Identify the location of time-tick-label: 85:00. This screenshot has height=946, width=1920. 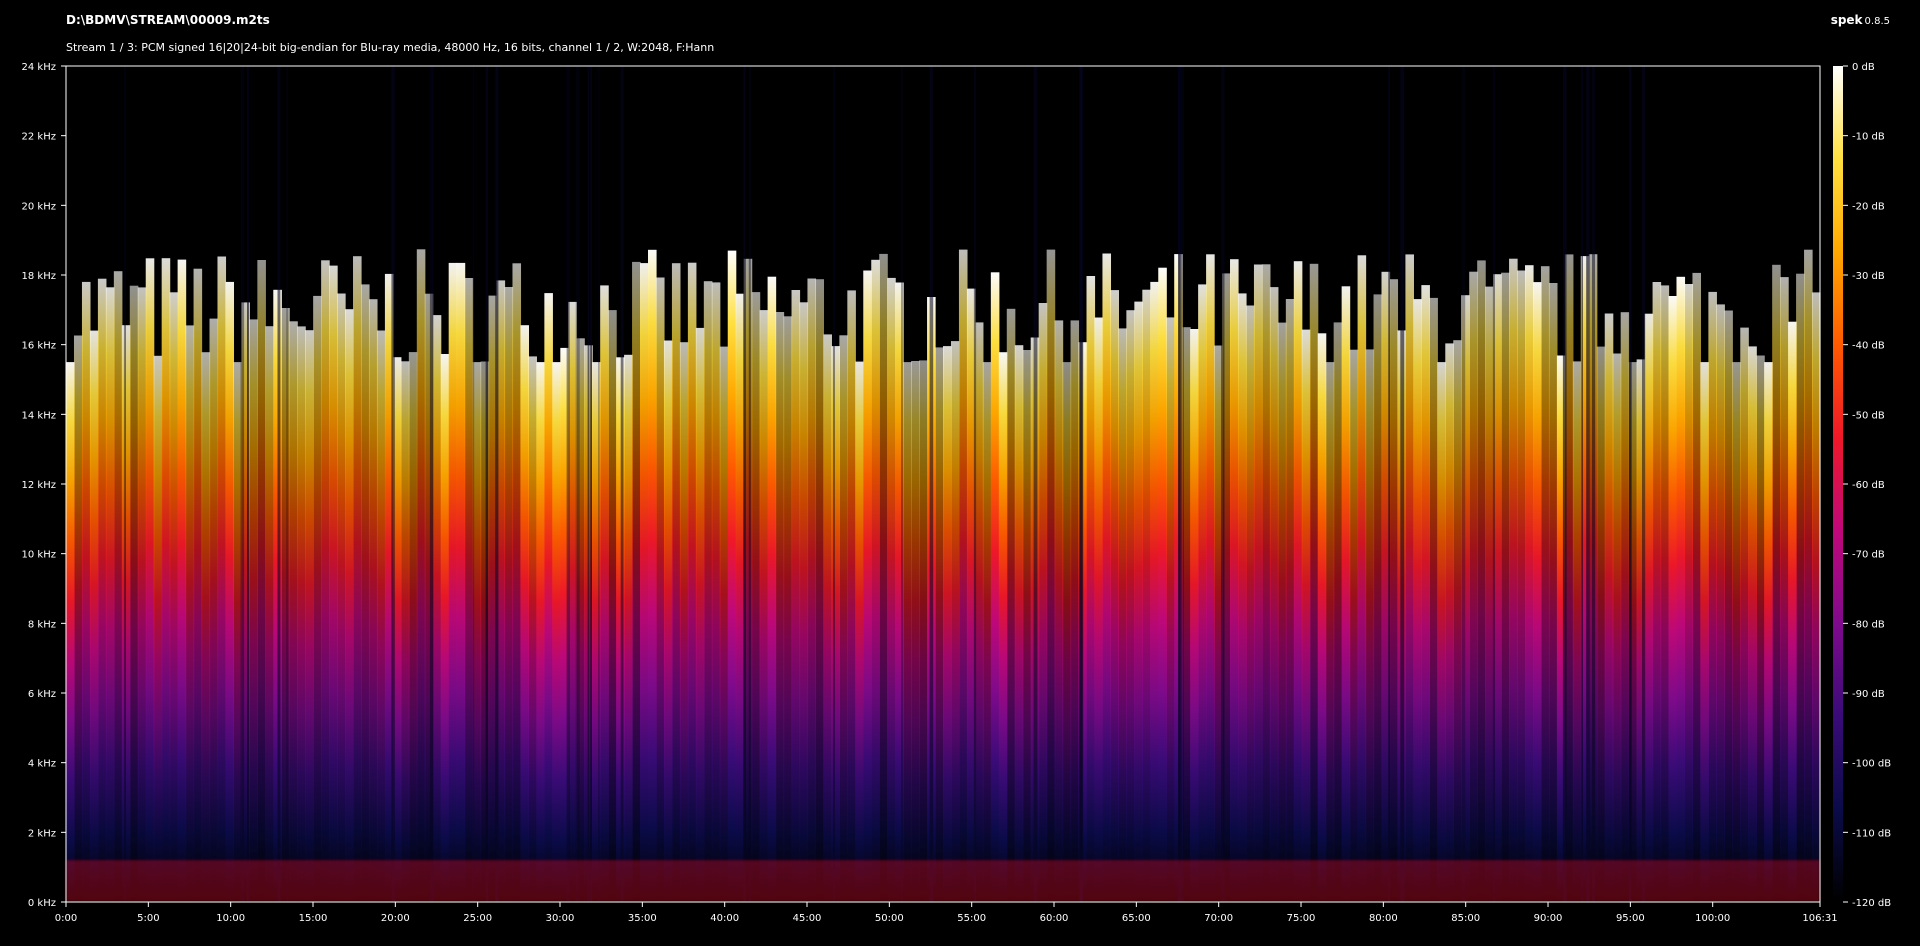
(1465, 918).